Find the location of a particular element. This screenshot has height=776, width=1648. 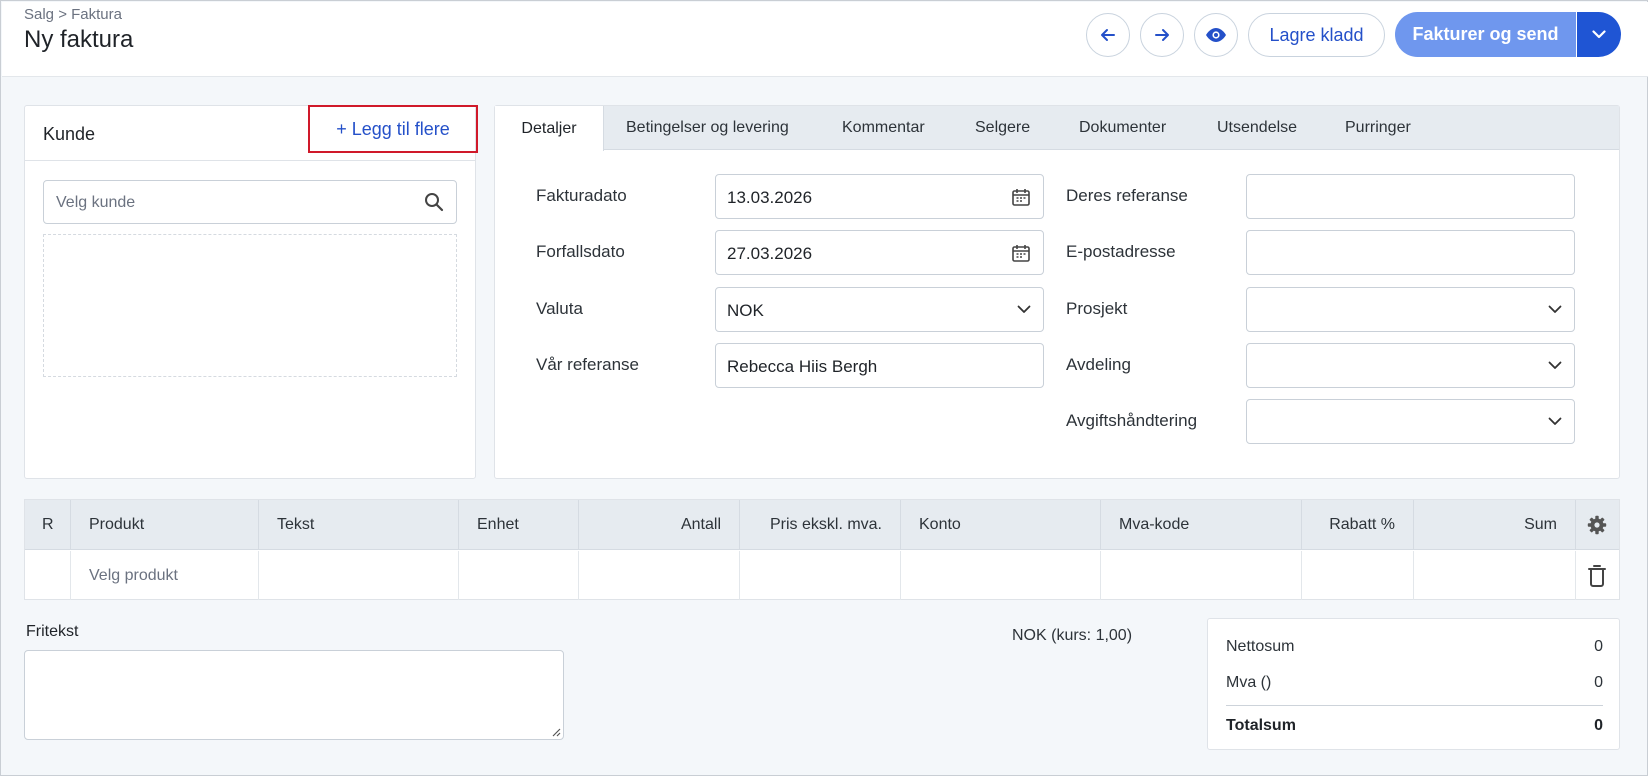

column-rabatt: Rabatt % is located at coordinates (1358, 525).